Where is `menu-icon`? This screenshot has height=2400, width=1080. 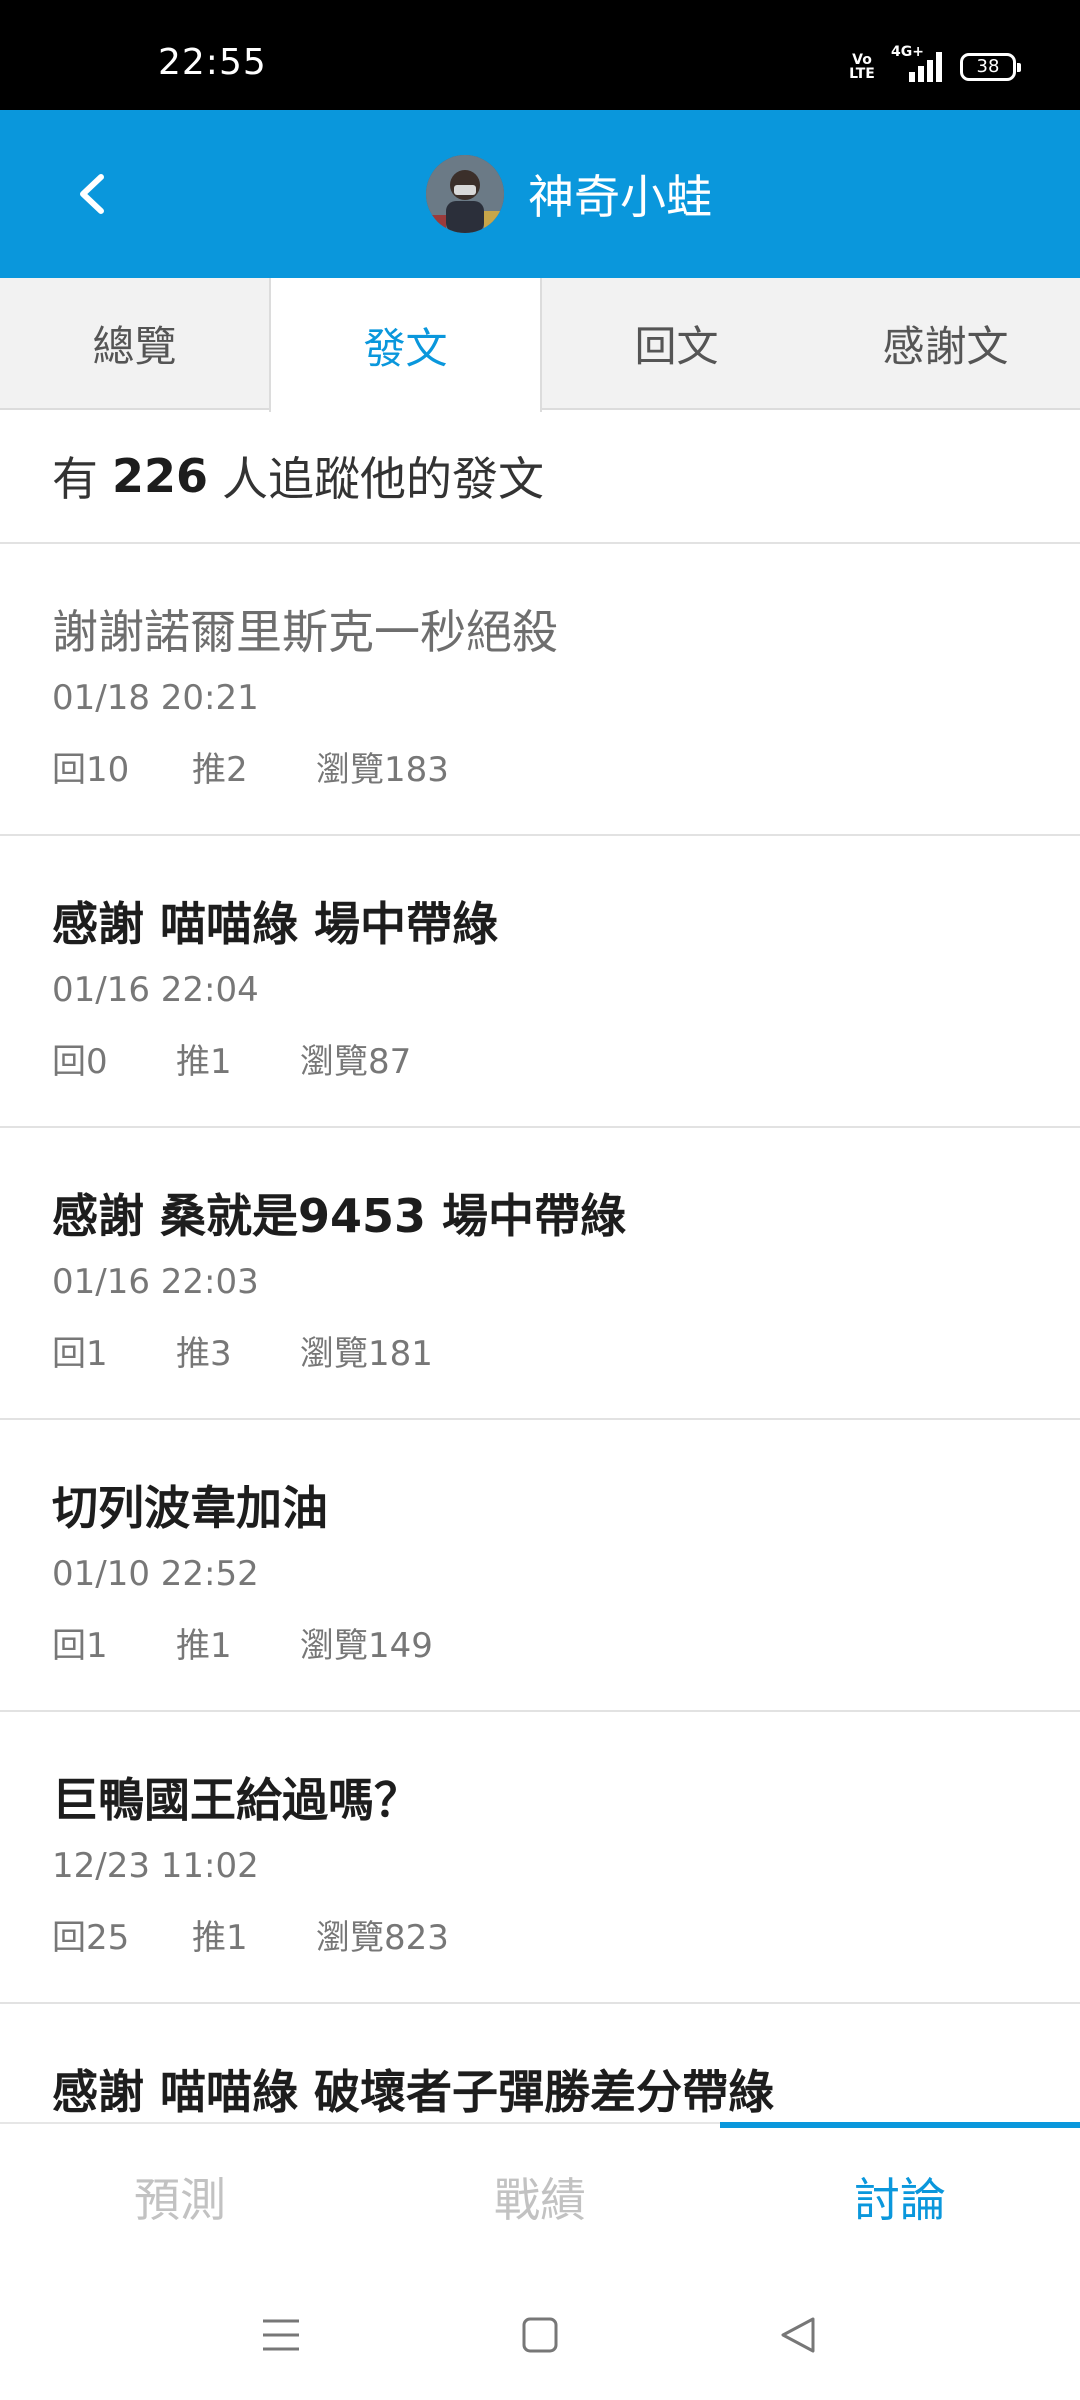 menu-icon is located at coordinates (281, 2335).